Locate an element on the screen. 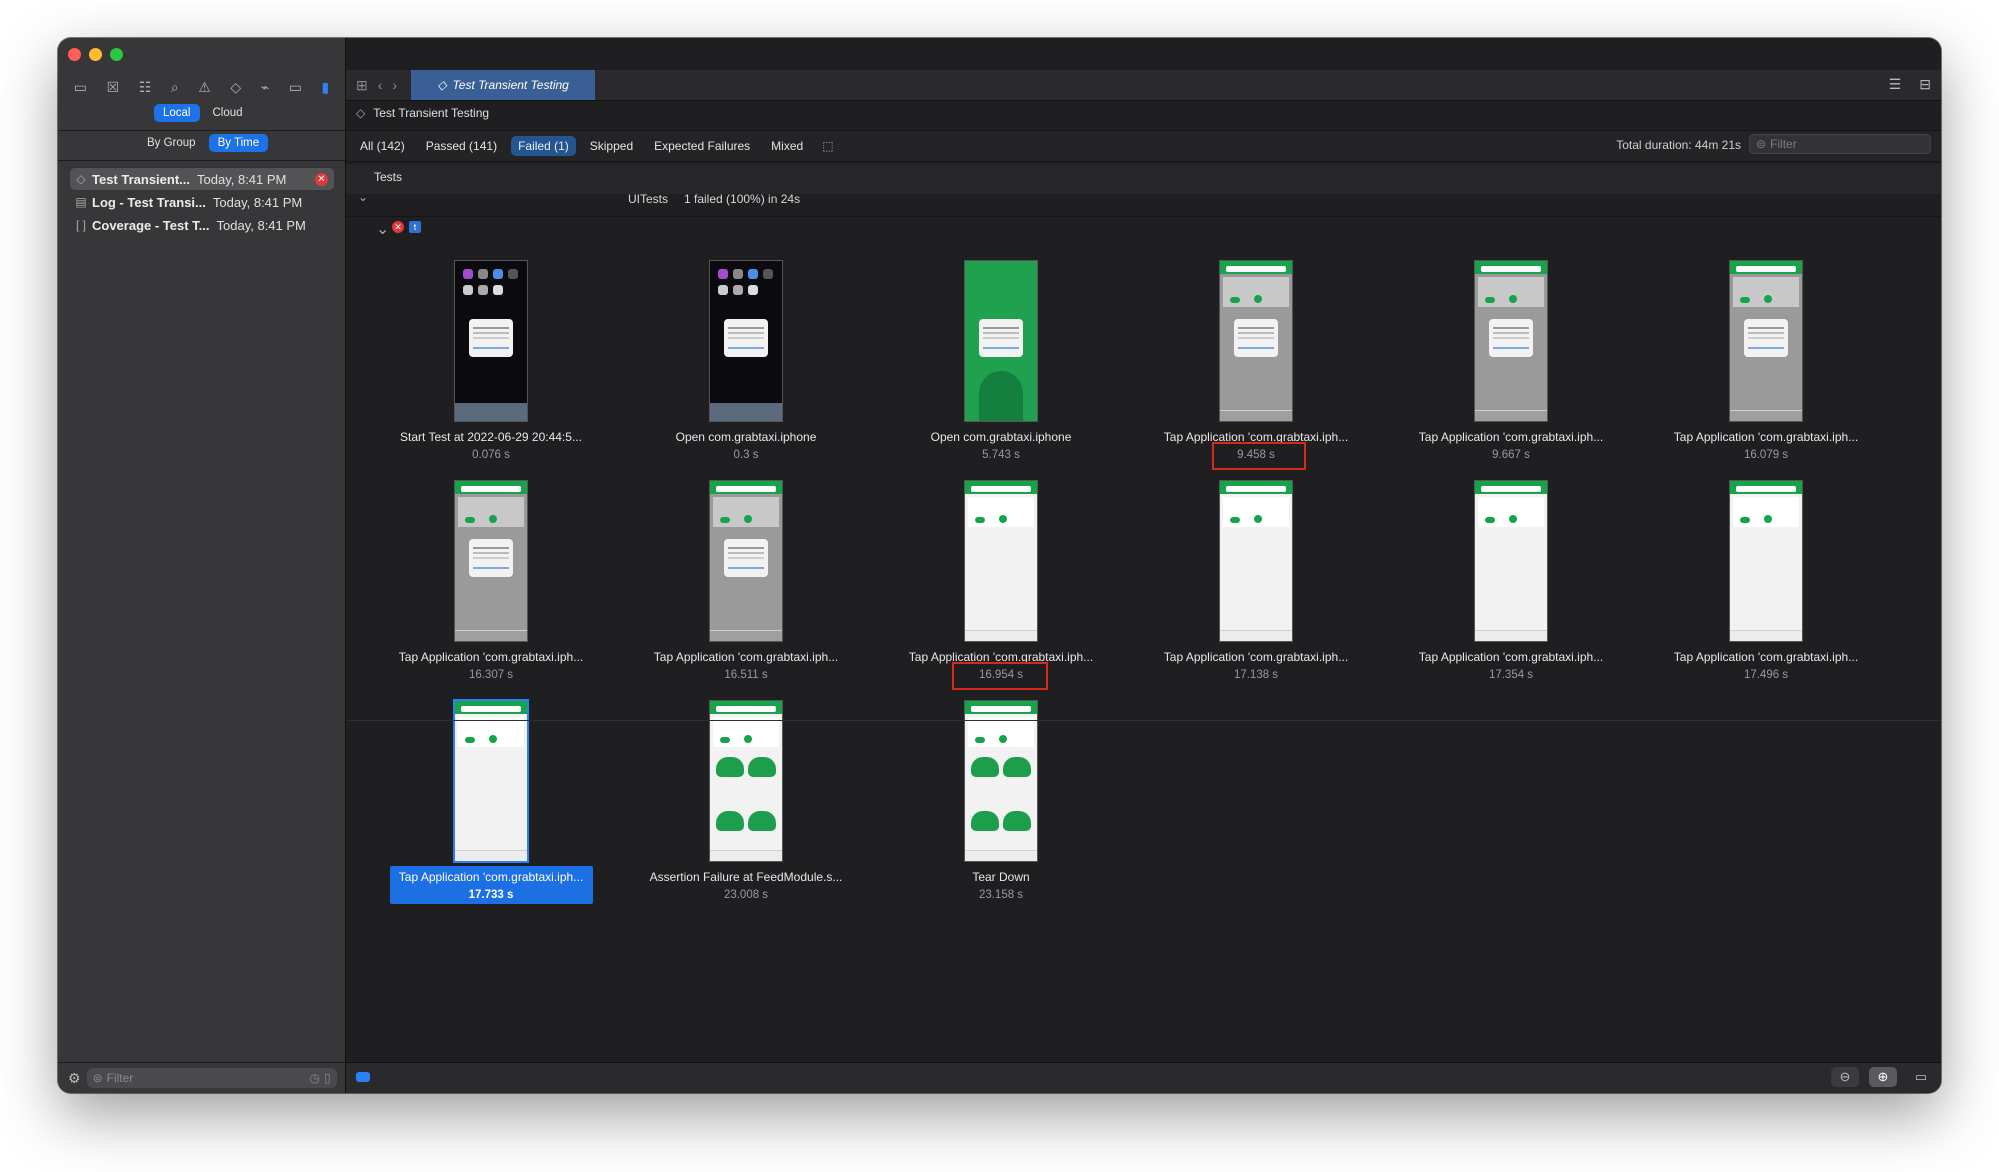 The width and height of the screenshot is (1999, 1172). attachment-duration: 17.496 s is located at coordinates (1766, 675).